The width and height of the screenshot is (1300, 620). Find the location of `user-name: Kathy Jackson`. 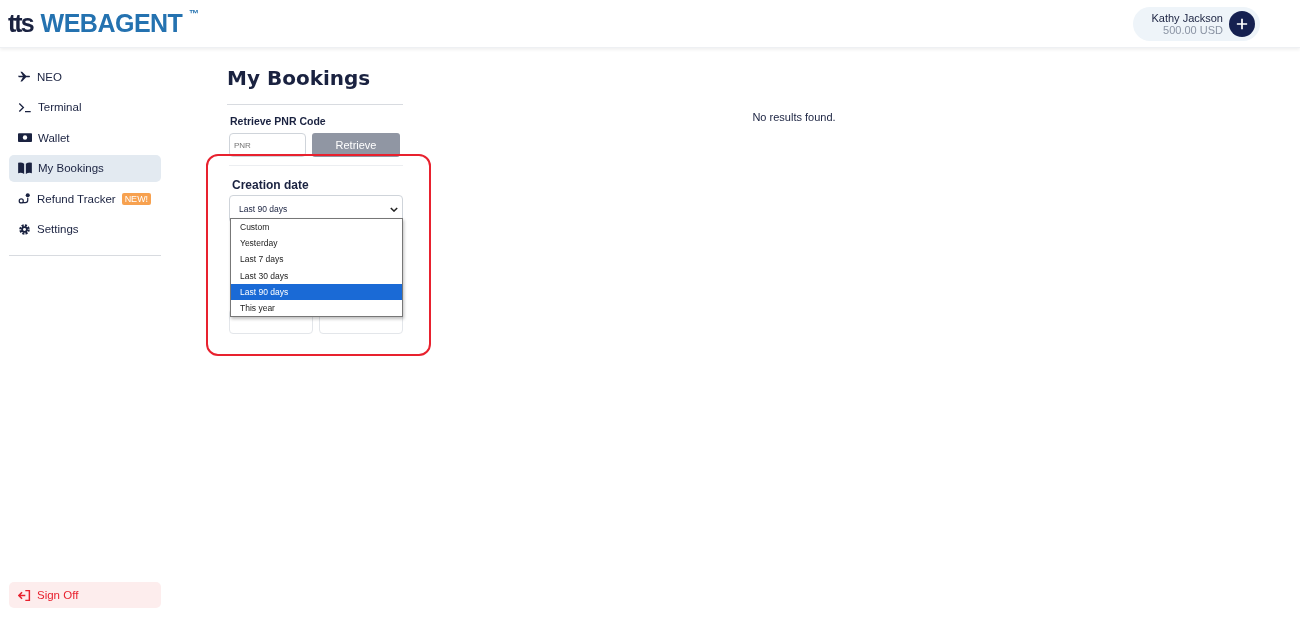

user-name: Kathy Jackson is located at coordinates (1187, 17).